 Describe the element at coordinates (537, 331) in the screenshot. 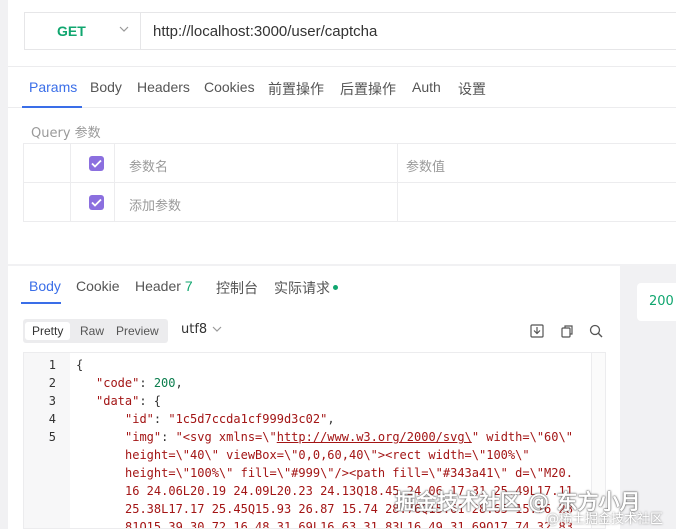

I see `download-icon` at that location.